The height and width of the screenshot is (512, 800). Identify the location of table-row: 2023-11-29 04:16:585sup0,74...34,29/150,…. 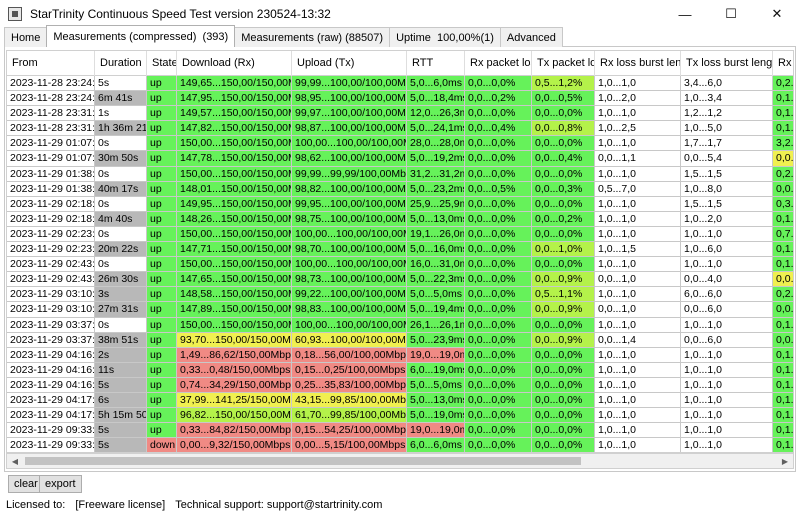
(400, 385).